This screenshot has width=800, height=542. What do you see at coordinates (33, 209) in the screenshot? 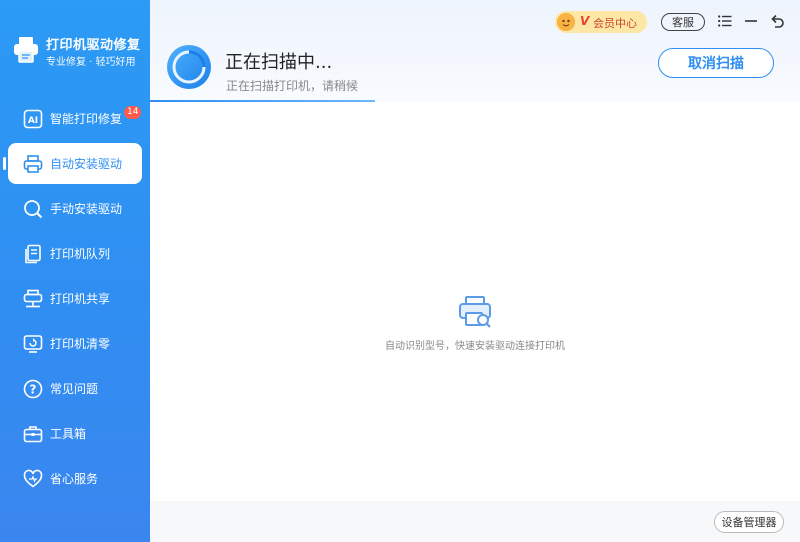
I see `search-icon` at bounding box center [33, 209].